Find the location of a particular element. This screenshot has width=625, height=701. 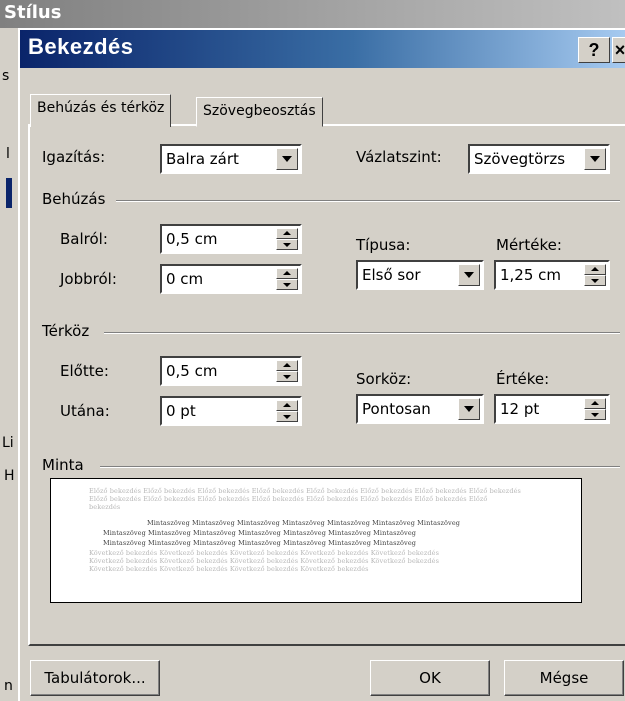

fragment-text: H is located at coordinates (9, 476).